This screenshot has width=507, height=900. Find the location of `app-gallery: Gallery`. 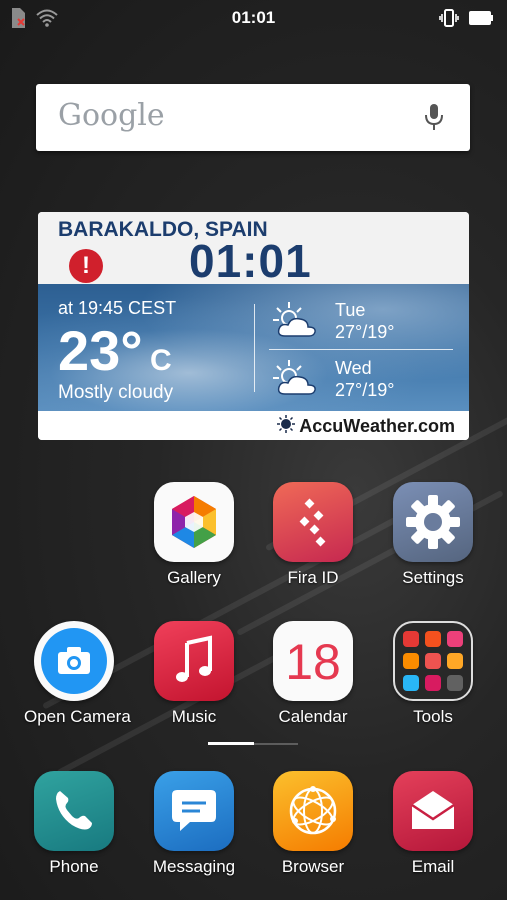

app-gallery: Gallery is located at coordinates (194, 535).